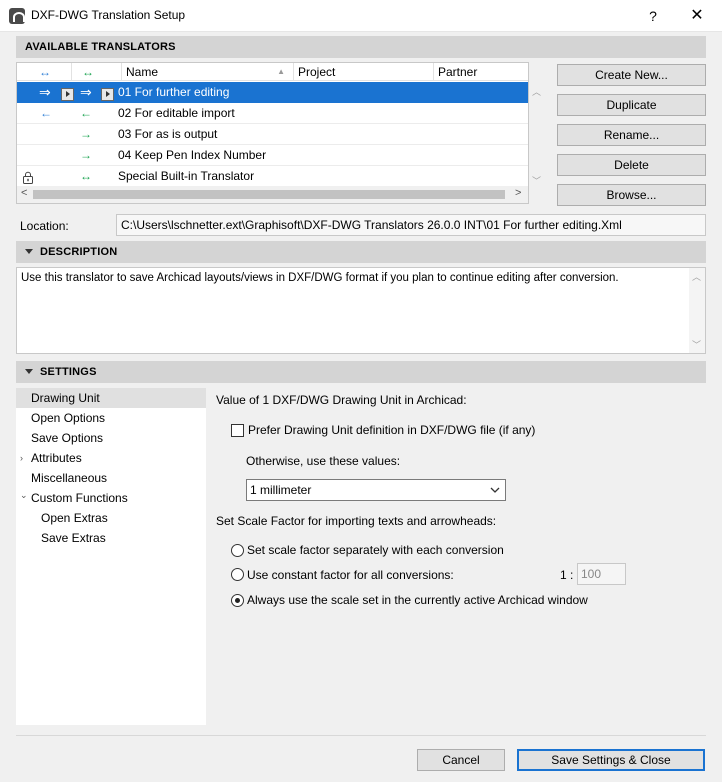  I want to click on settings-header: SETTINGS, so click(361, 372).